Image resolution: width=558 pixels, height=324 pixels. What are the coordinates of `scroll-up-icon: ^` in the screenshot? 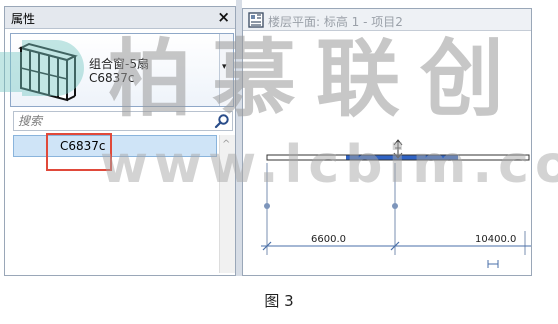 It's located at (226, 144).